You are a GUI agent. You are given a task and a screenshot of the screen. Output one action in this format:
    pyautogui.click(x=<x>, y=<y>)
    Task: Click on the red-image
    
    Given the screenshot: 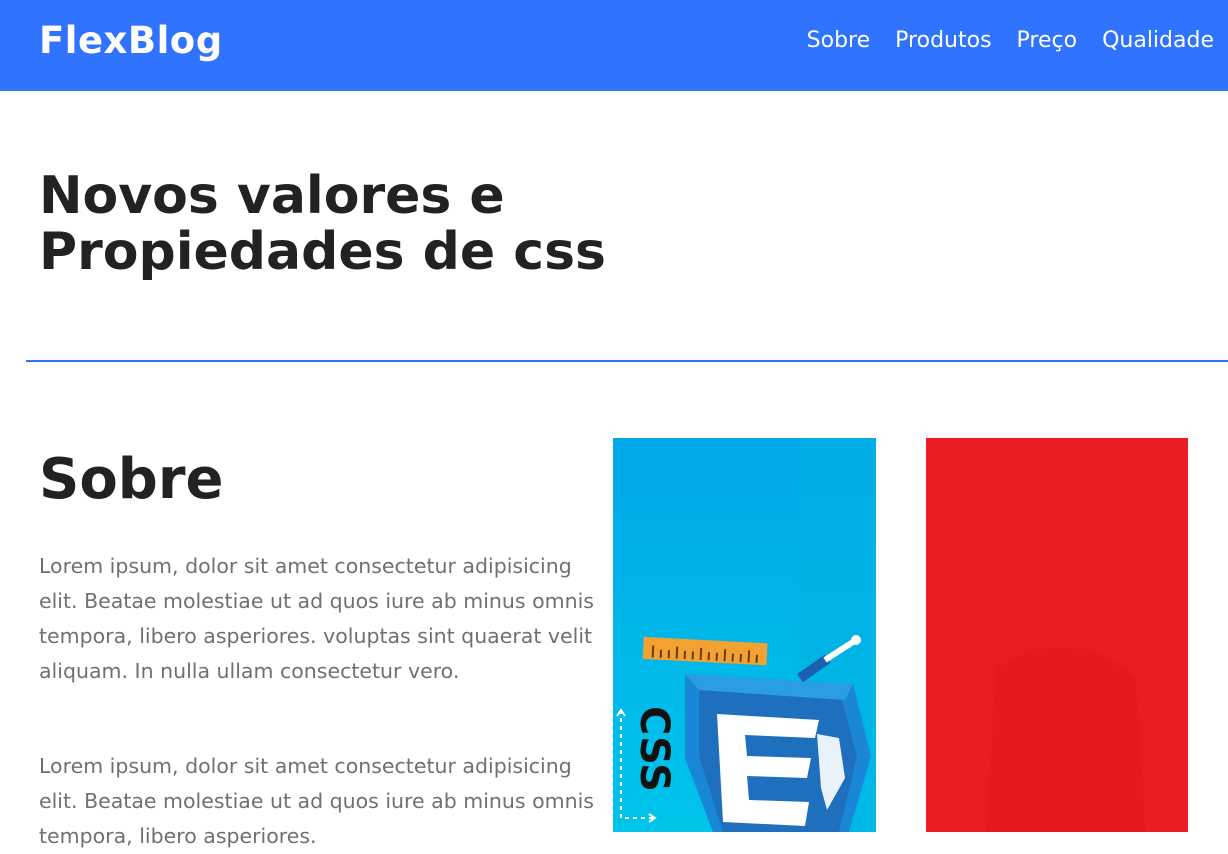 What is the action you would take?
    pyautogui.click(x=1057, y=635)
    